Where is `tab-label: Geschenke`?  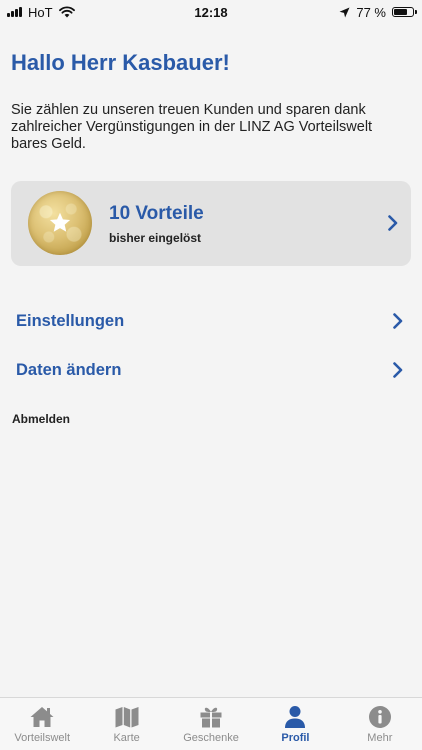
tab-label: Geschenke is located at coordinates (211, 738).